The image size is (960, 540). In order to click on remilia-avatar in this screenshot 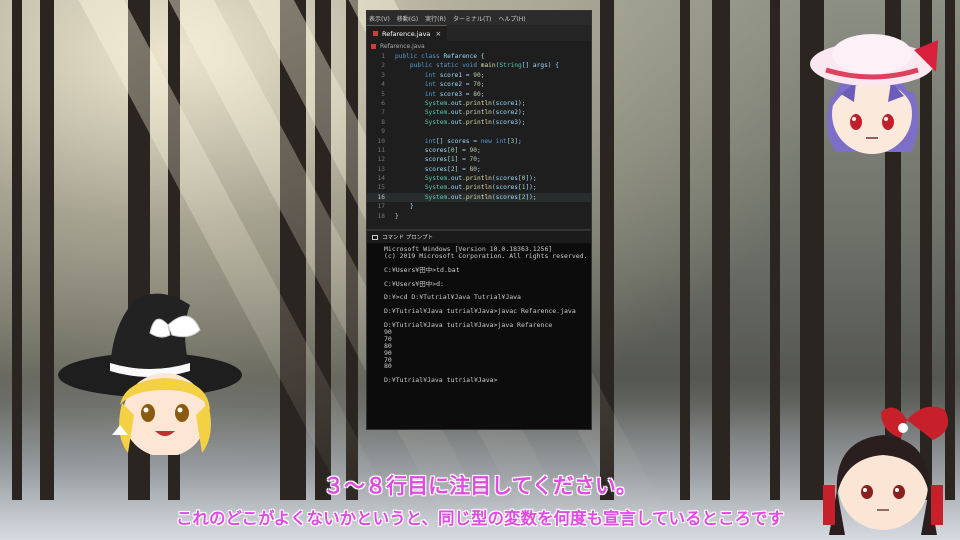, I will do `click(874, 94)`.